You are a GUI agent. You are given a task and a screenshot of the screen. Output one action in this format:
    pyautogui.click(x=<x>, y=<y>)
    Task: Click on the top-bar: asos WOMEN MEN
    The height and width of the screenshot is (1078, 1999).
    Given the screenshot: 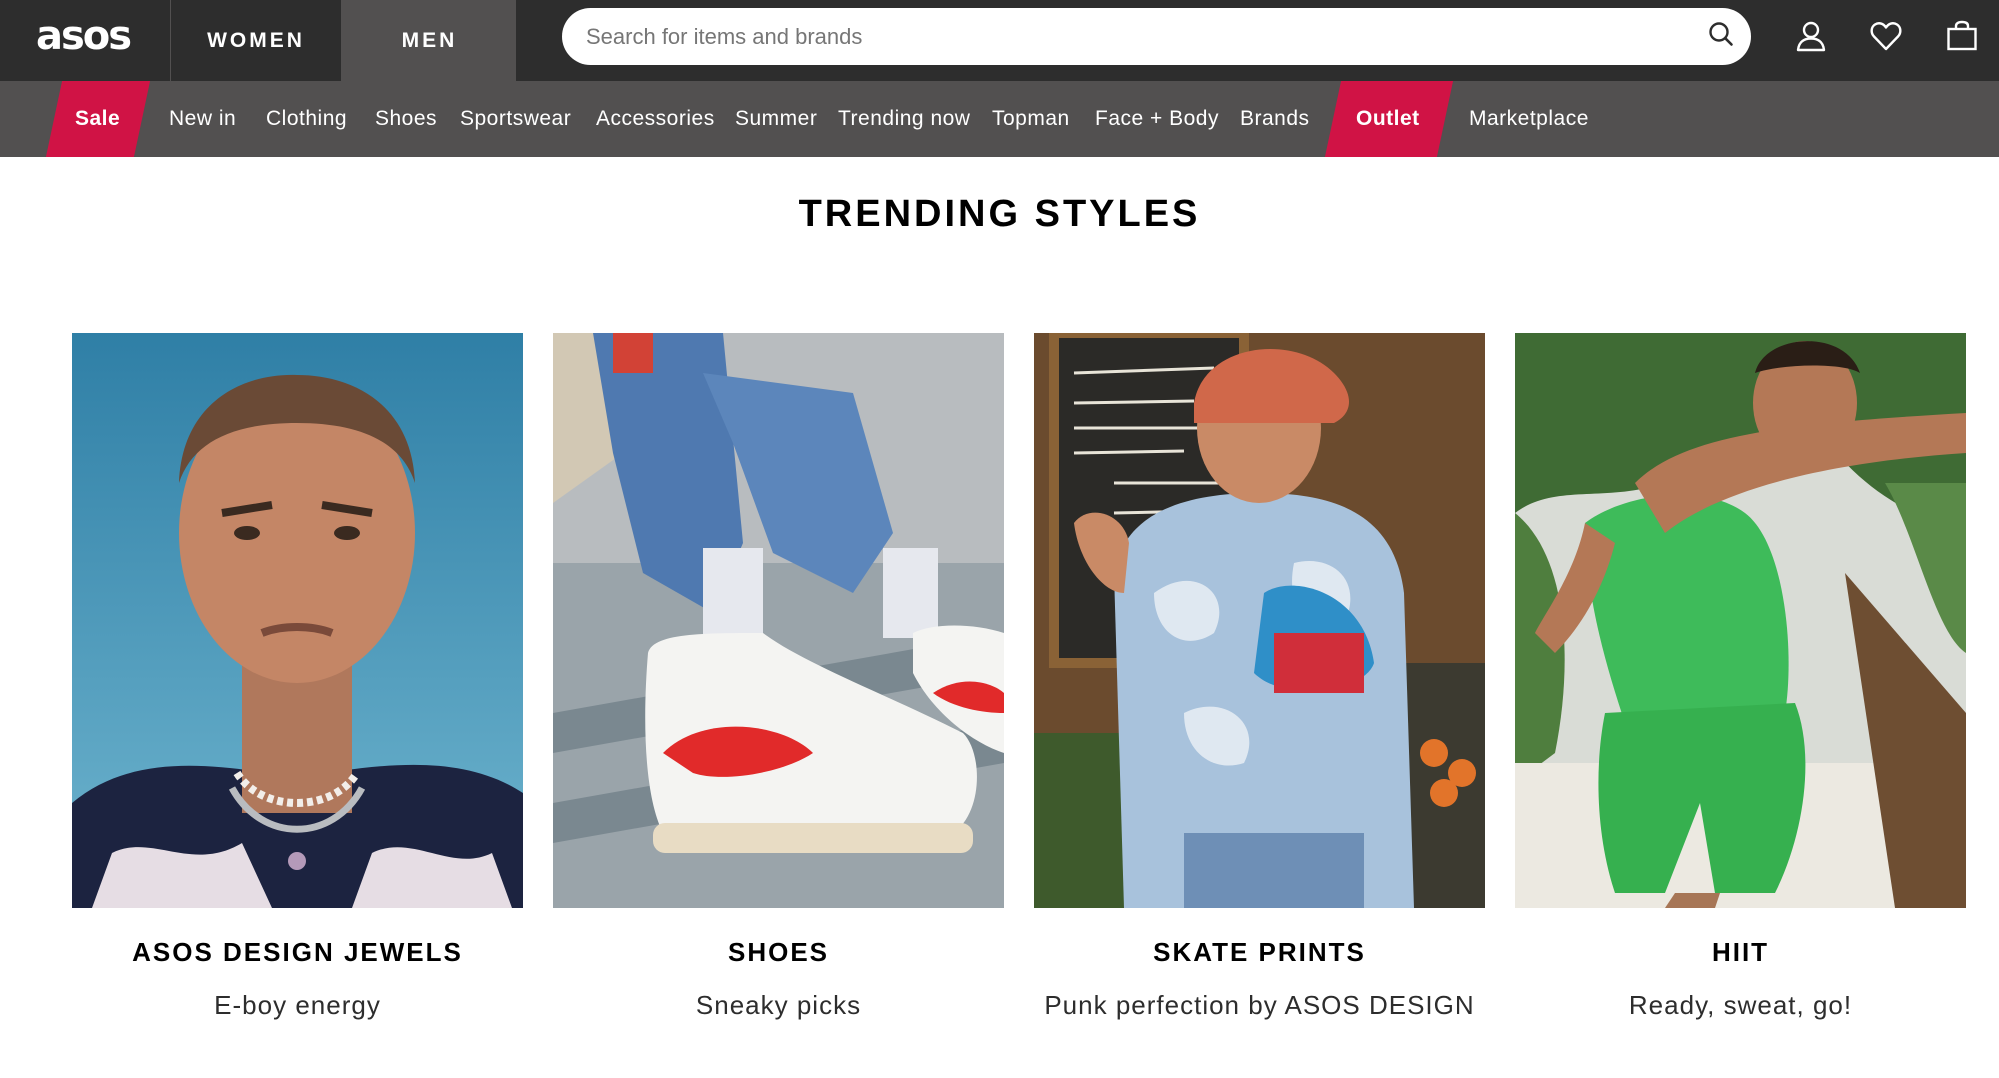 What is the action you would take?
    pyautogui.click(x=999, y=40)
    